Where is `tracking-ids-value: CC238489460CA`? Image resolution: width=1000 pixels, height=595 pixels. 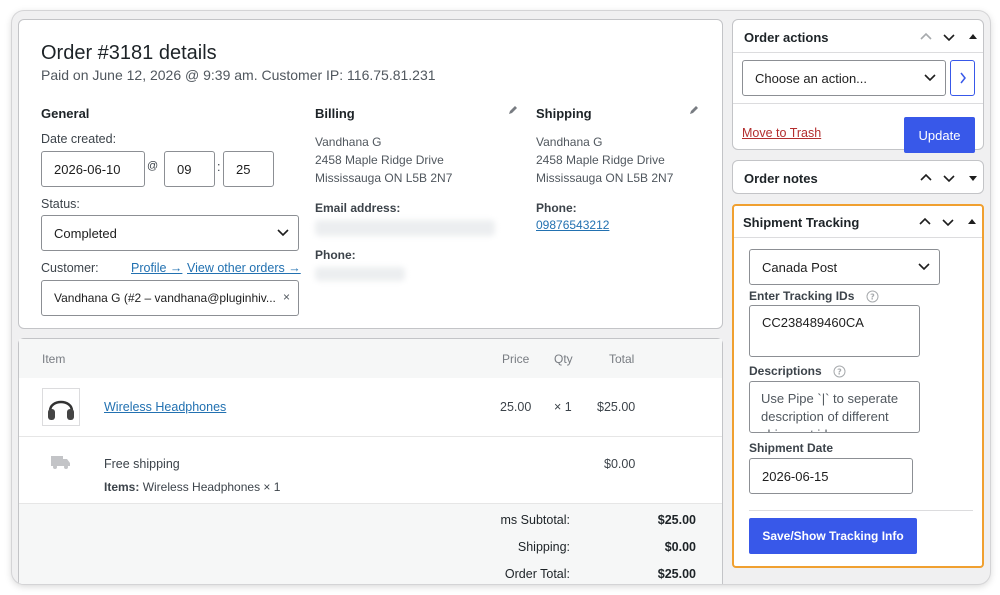 tracking-ids-value: CC238489460CA is located at coordinates (813, 322).